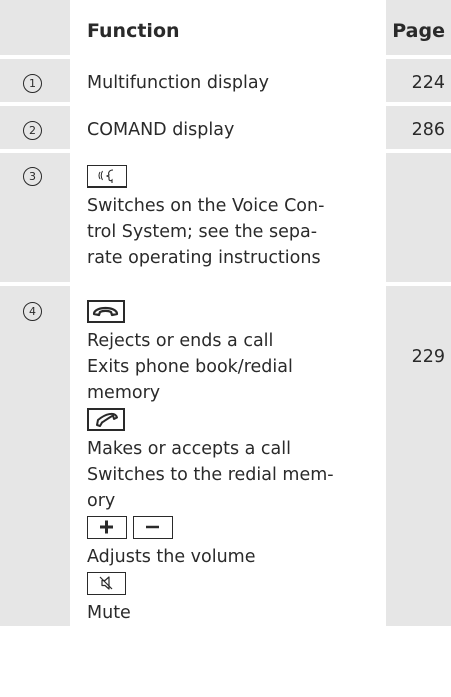 The image size is (451, 697). Describe the element at coordinates (106, 583) in the screenshot. I see `mute-key-icon` at that location.